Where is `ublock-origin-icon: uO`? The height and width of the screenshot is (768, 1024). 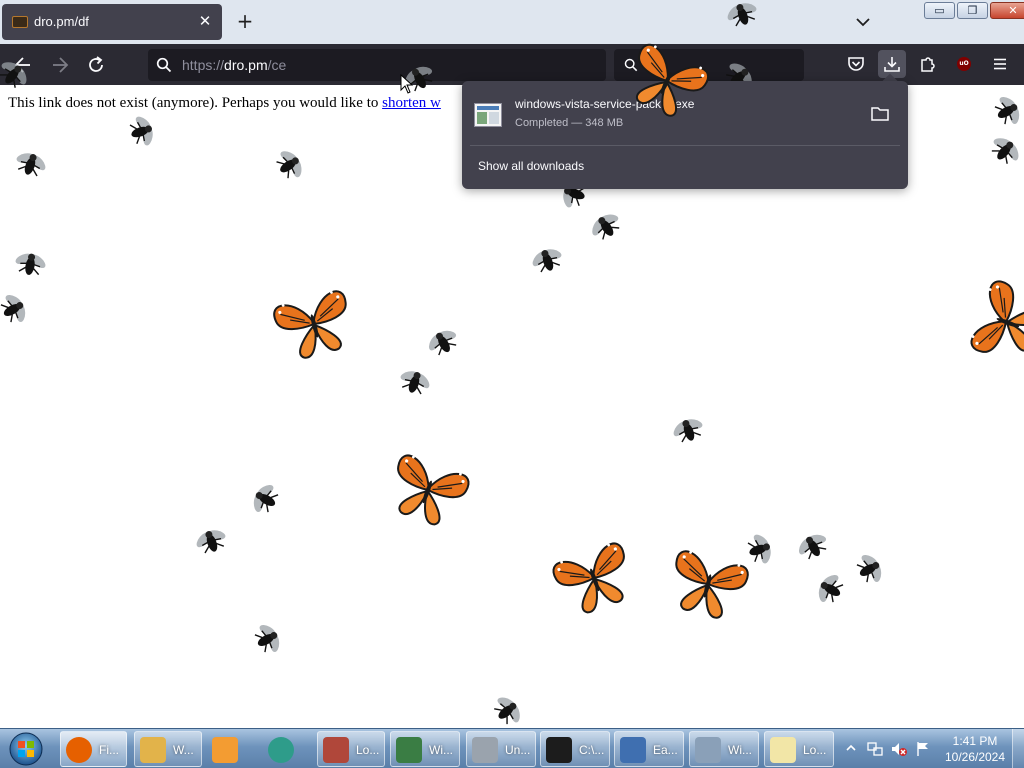 ublock-origin-icon: uO is located at coordinates (964, 64).